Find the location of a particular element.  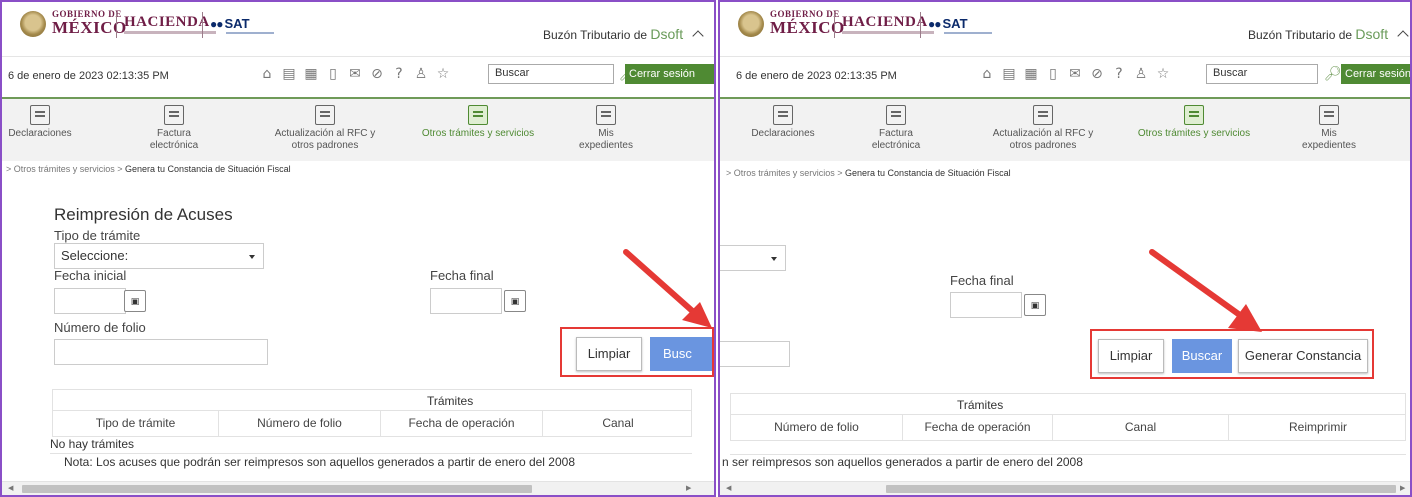

expedientes-icon is located at coordinates (606, 115).